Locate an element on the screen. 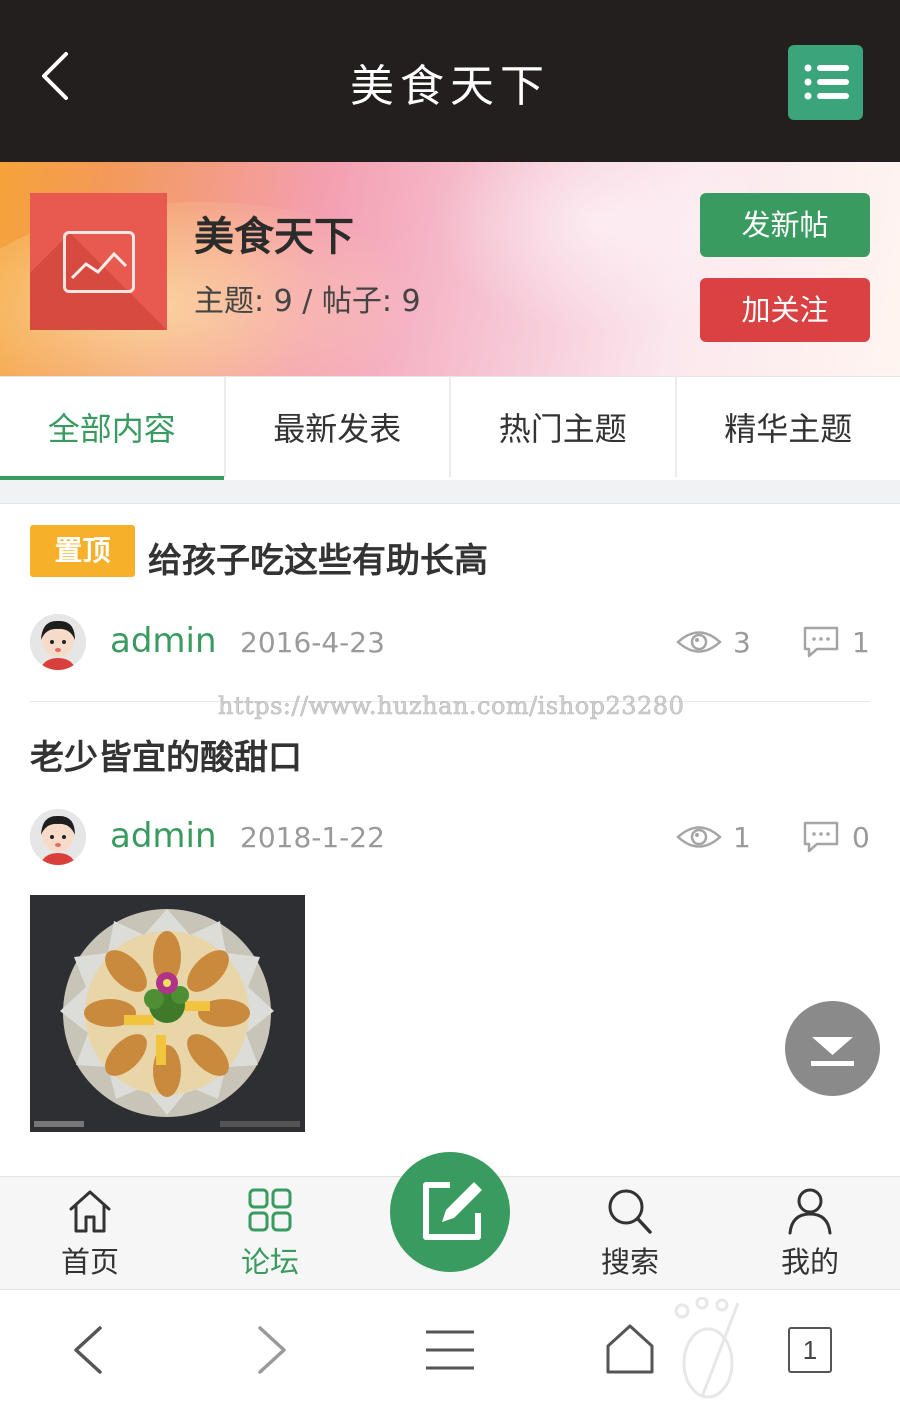 The width and height of the screenshot is (900, 1410). compose-button is located at coordinates (450, 1212).